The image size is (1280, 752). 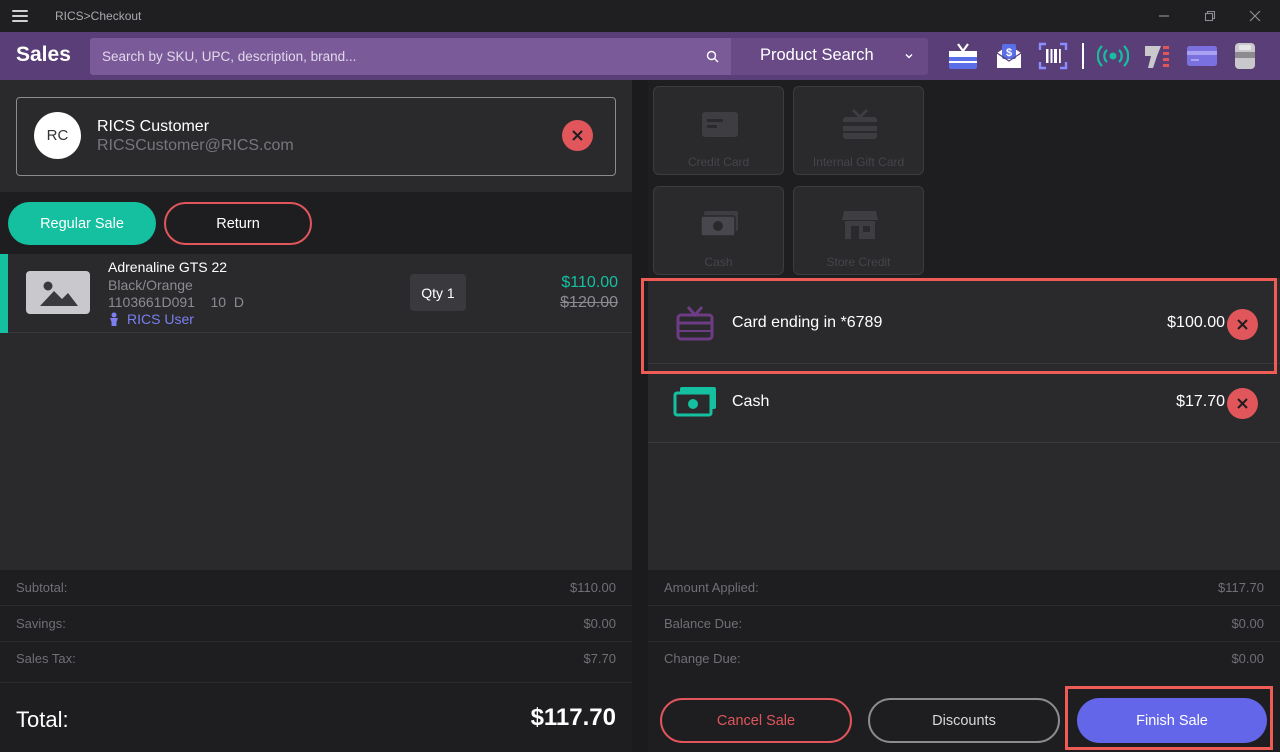 What do you see at coordinates (964, 720) in the screenshot?
I see `discounts-button: Discounts` at bounding box center [964, 720].